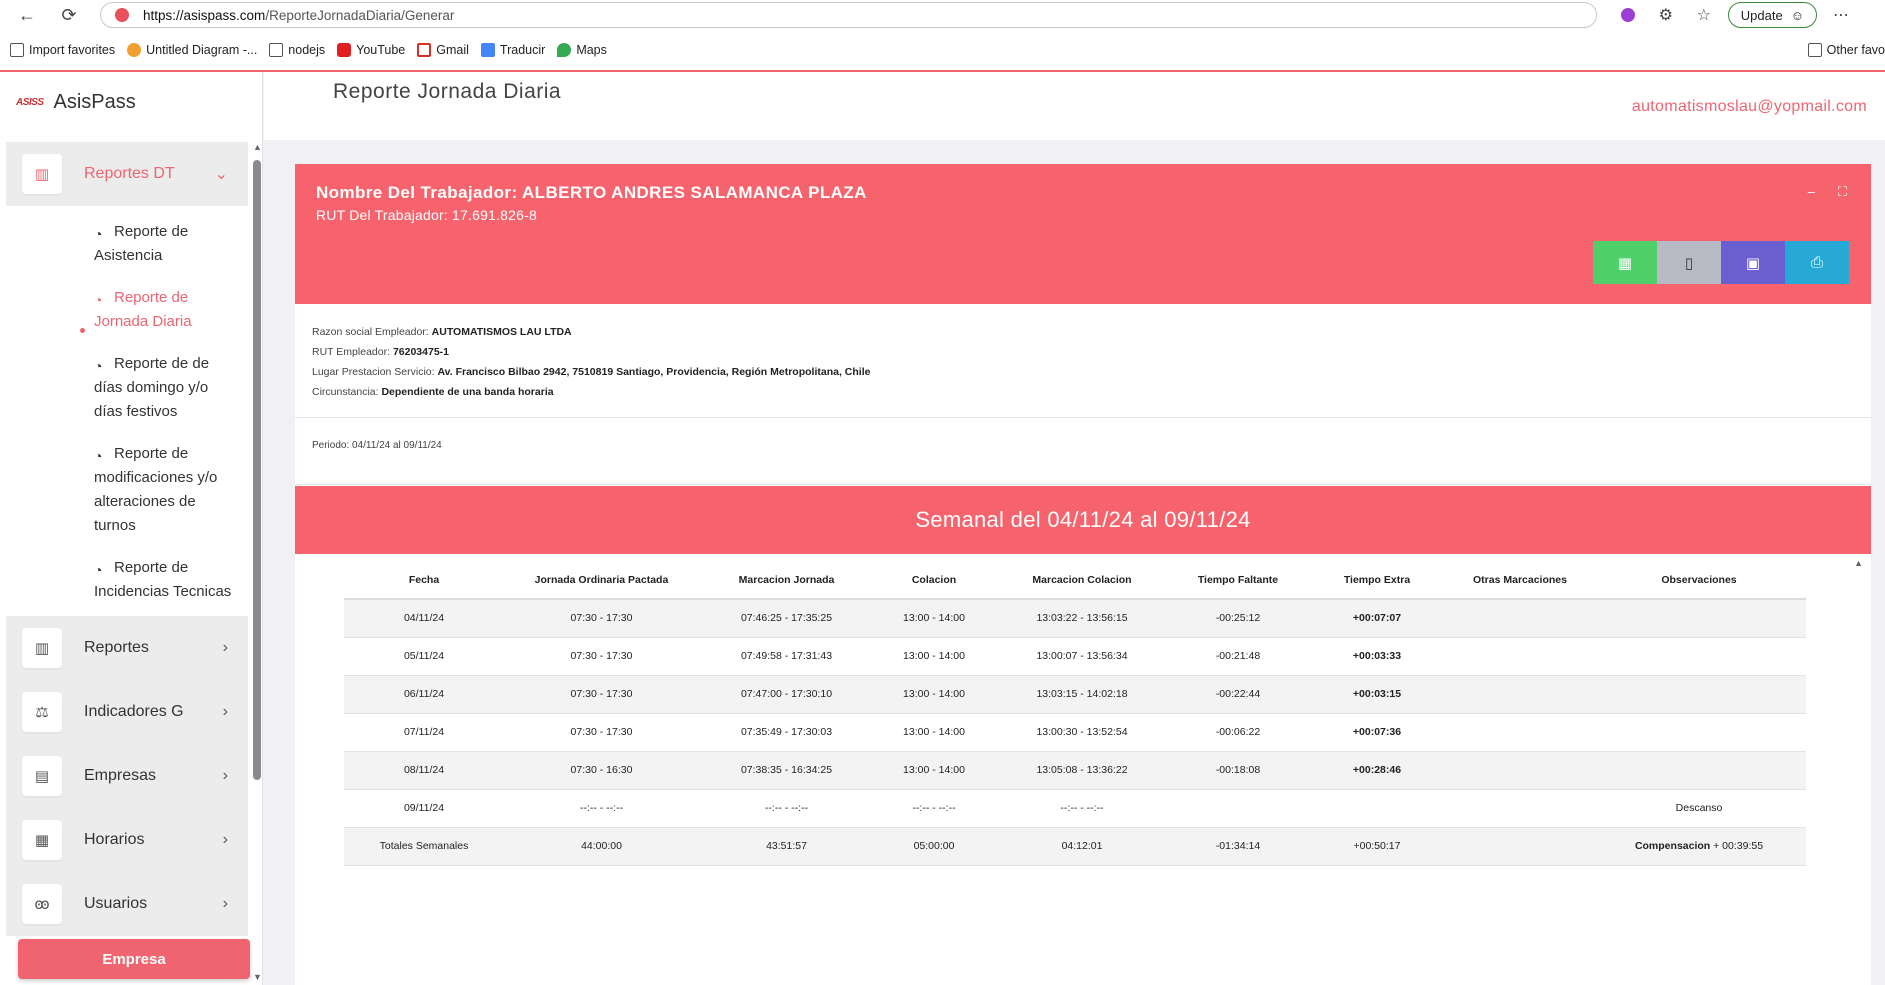  What do you see at coordinates (424, 732) in the screenshot?
I see `cell-fecha: 07/11/24` at bounding box center [424, 732].